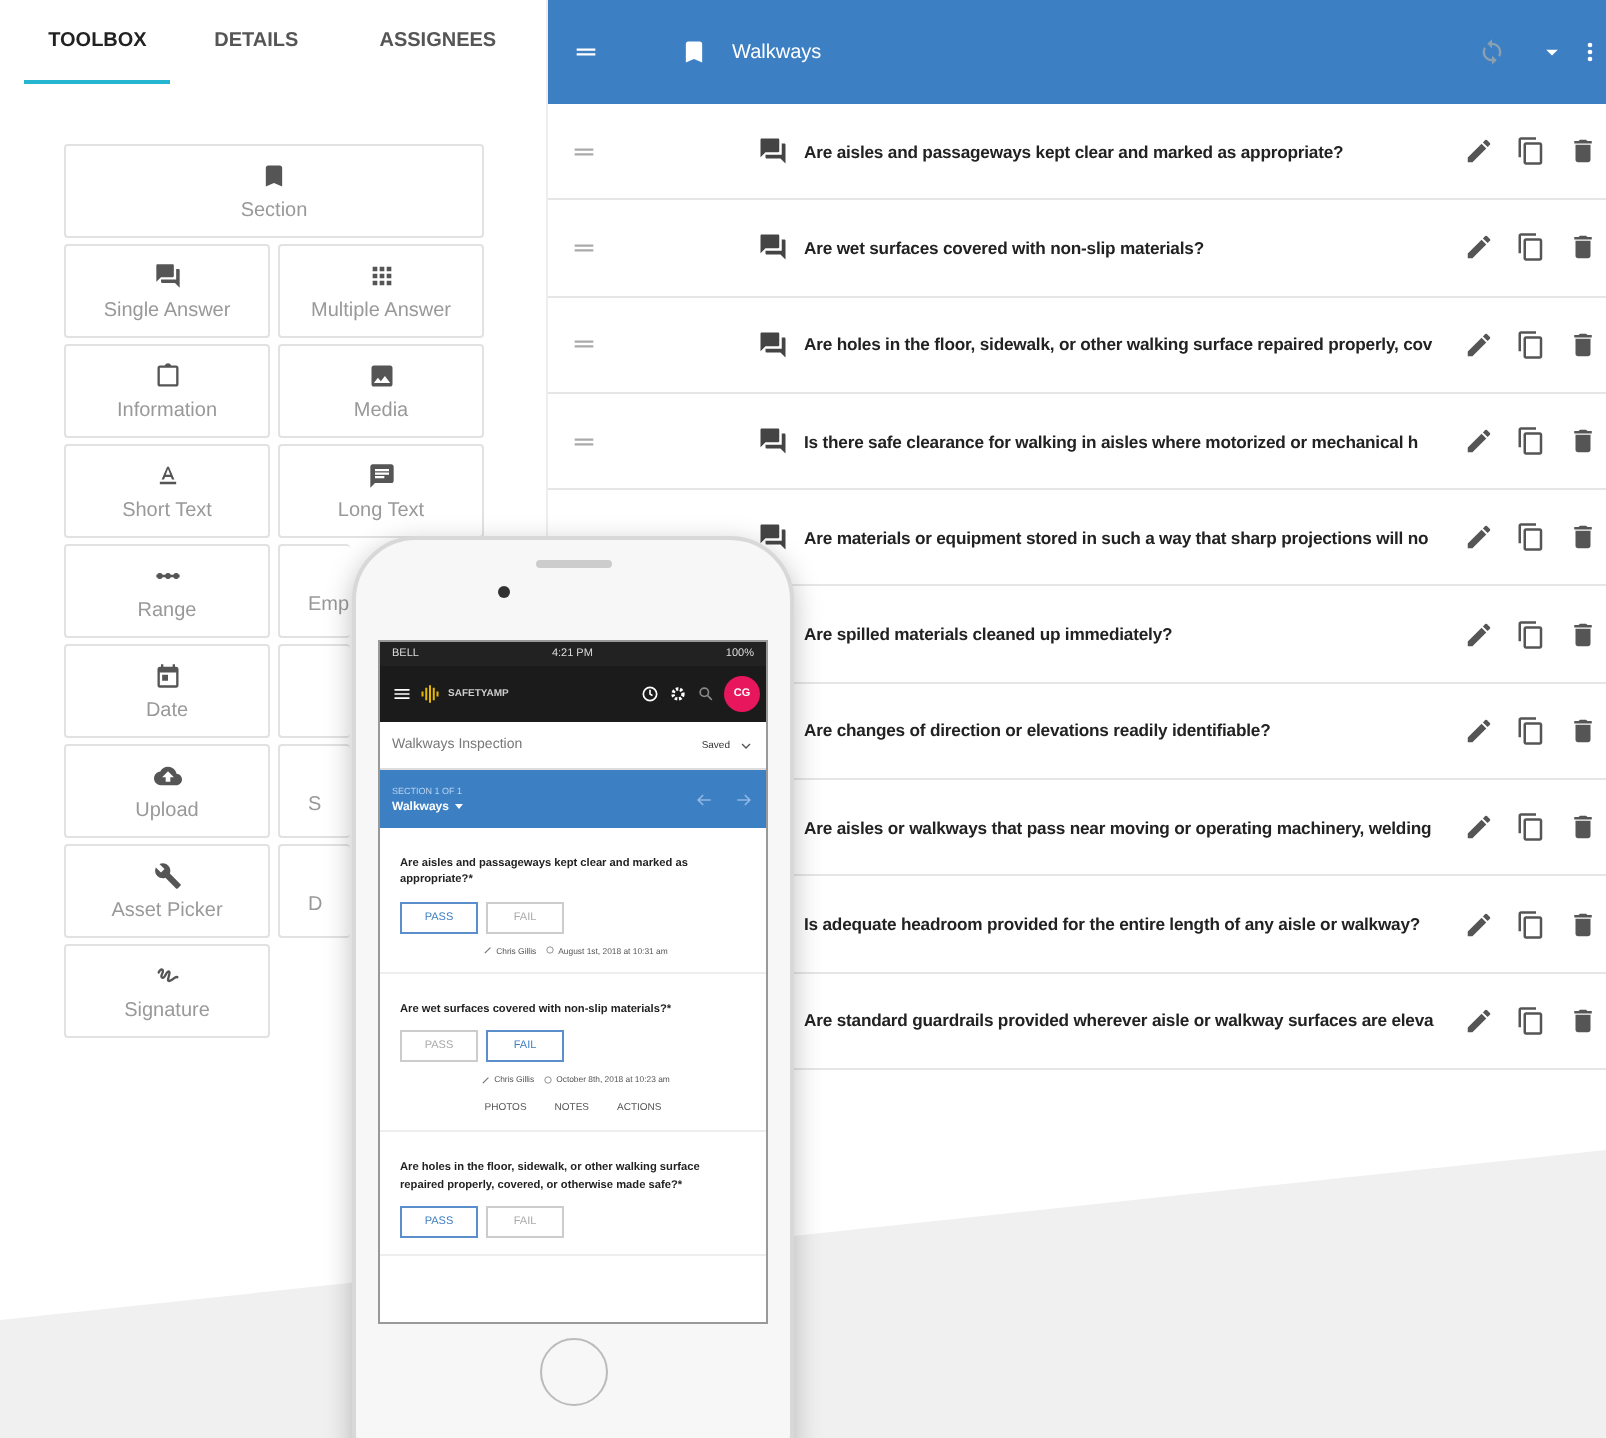  What do you see at coordinates (167, 491) in the screenshot?
I see `toolbox-tile: Short Text` at bounding box center [167, 491].